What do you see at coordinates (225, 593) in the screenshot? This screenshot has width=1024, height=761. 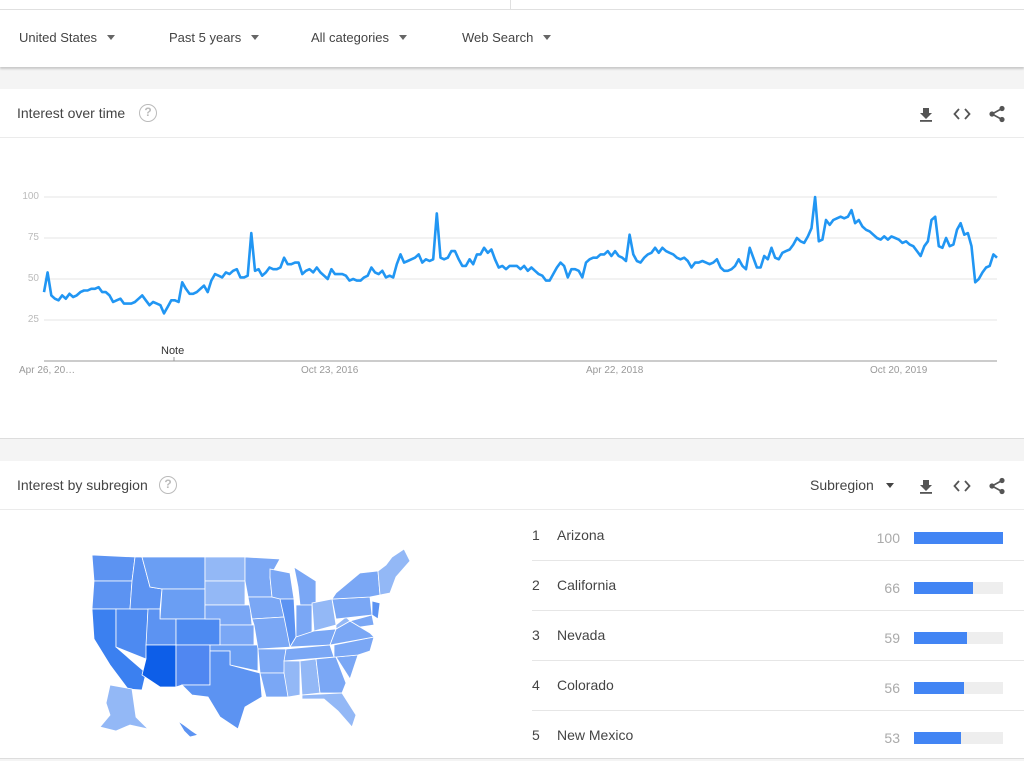 I see `map-state-south-dakota` at bounding box center [225, 593].